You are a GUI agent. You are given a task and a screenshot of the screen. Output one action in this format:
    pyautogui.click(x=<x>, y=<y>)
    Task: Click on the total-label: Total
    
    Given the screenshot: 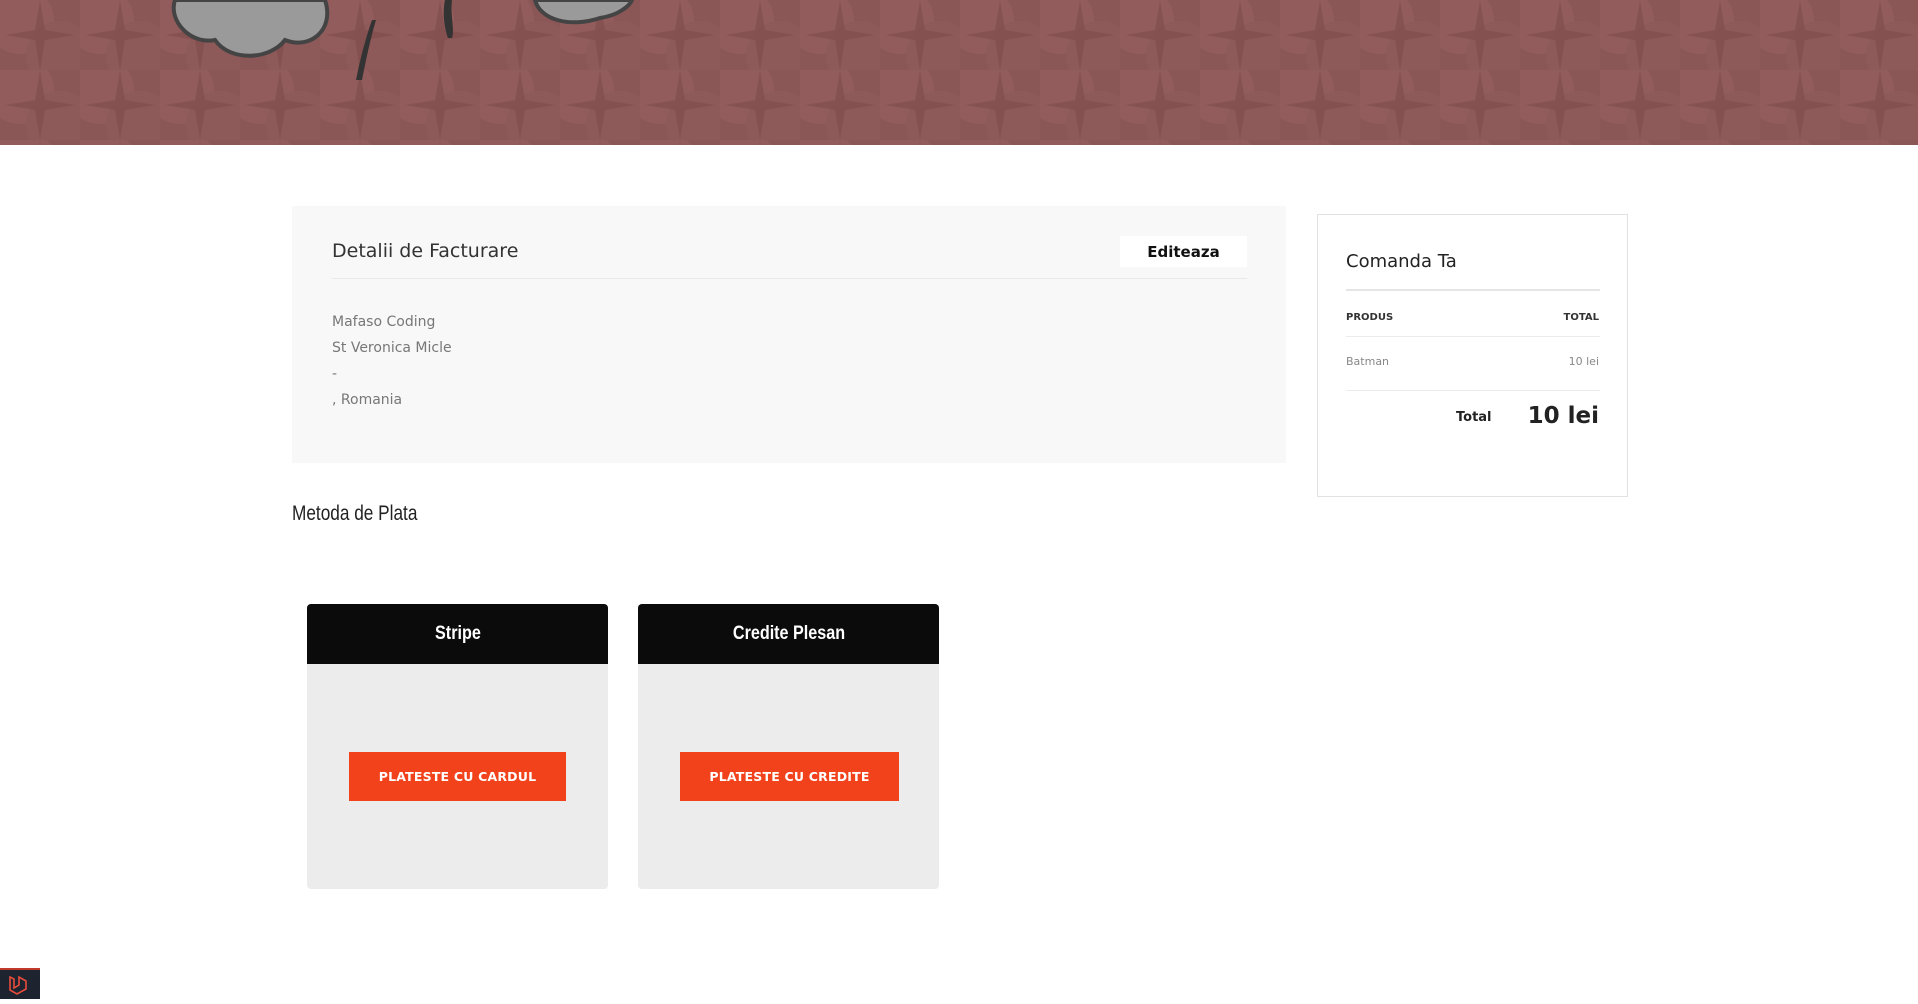 What is the action you would take?
    pyautogui.click(x=1474, y=417)
    